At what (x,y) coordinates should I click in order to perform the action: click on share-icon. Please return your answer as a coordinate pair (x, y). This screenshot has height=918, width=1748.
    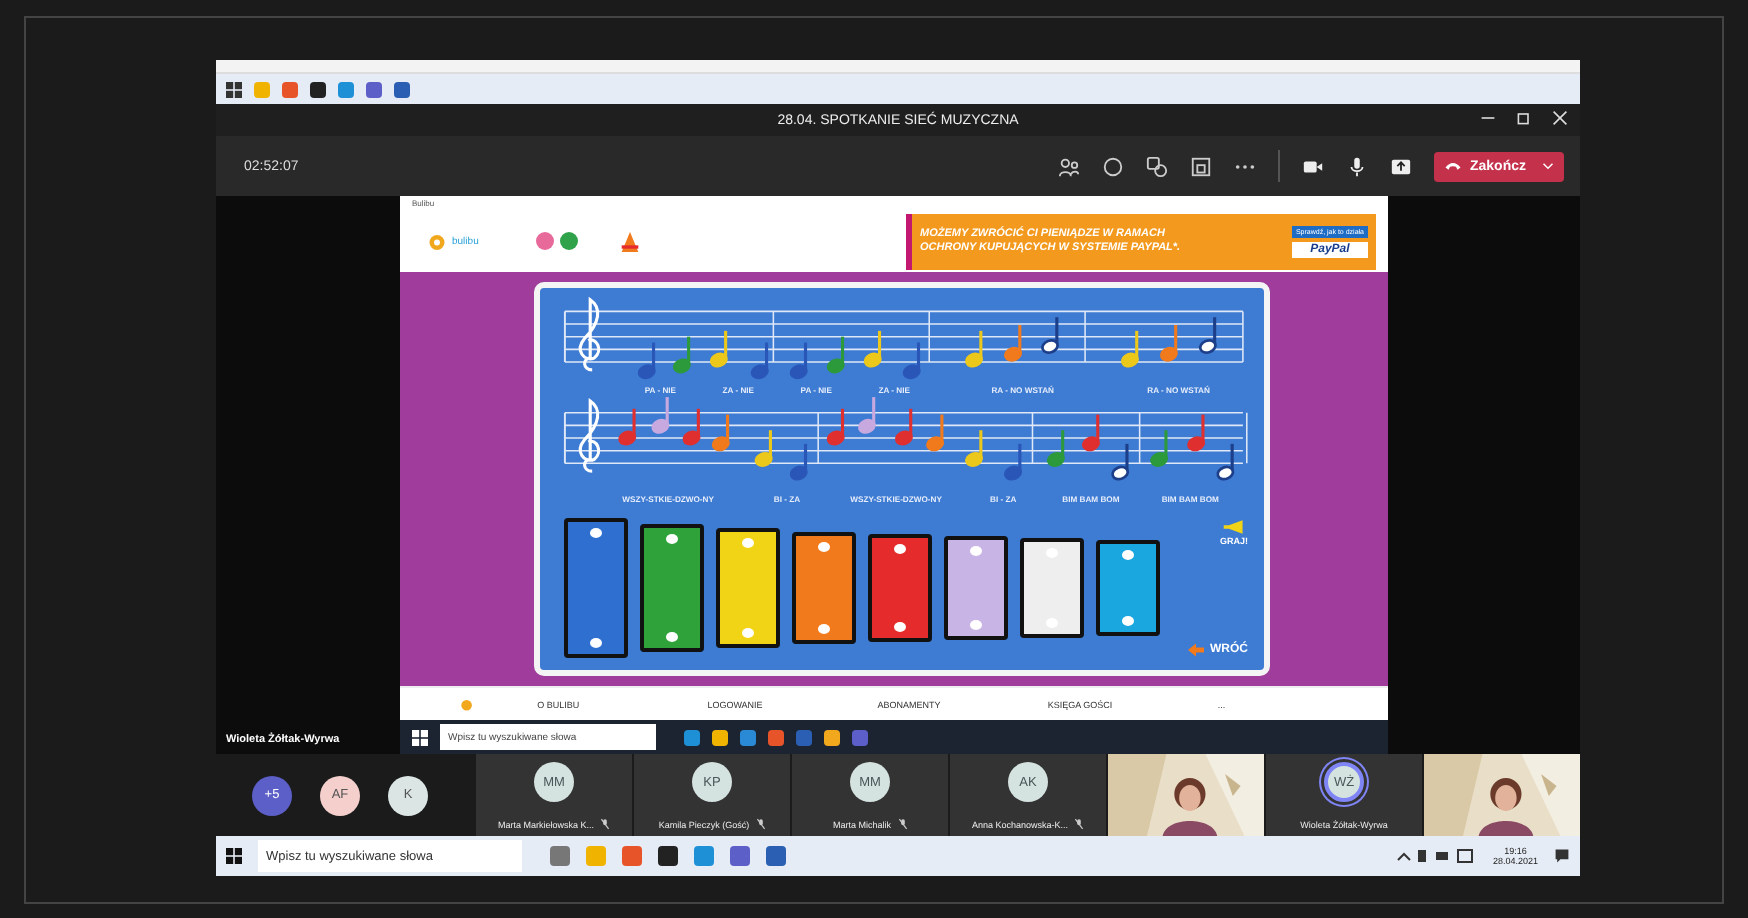
    Looking at the image, I should click on (1400, 166).